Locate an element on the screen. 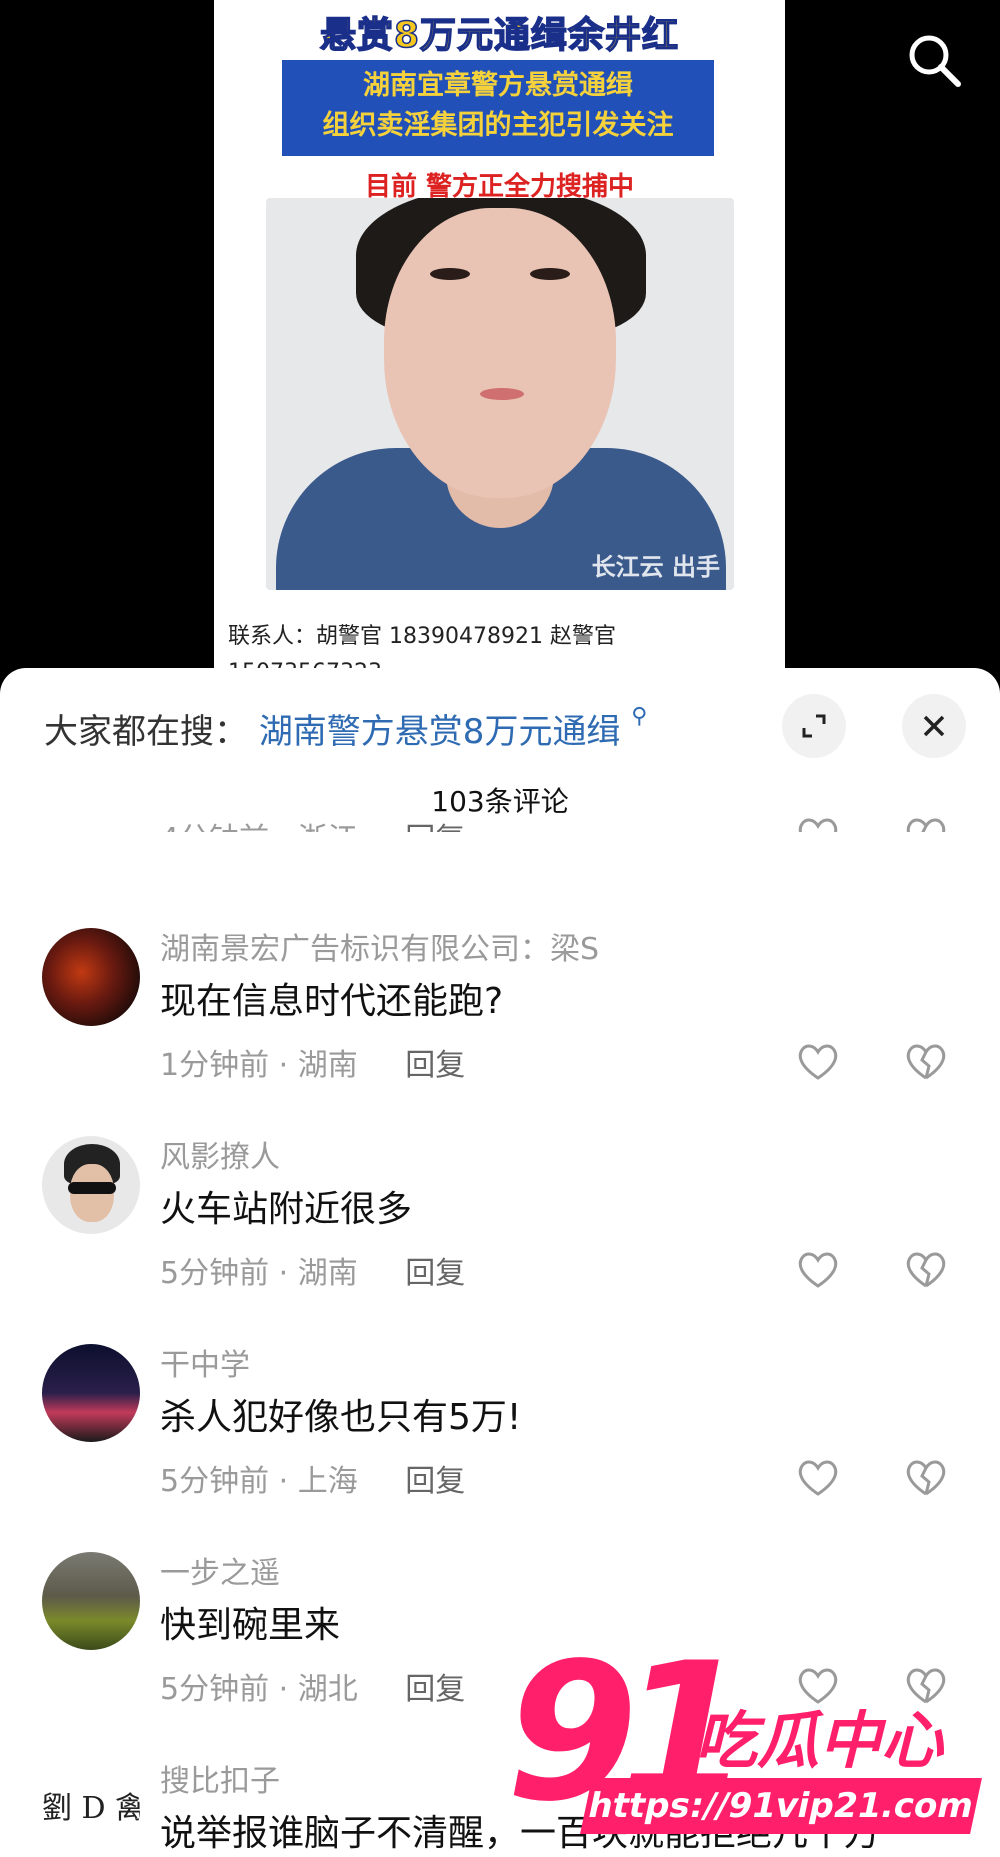  comment-location: 浙江 is located at coordinates (328, 827).